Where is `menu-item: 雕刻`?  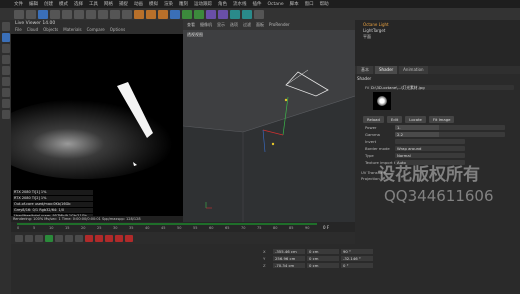 menu-item: 雕刻 is located at coordinates (183, 4).